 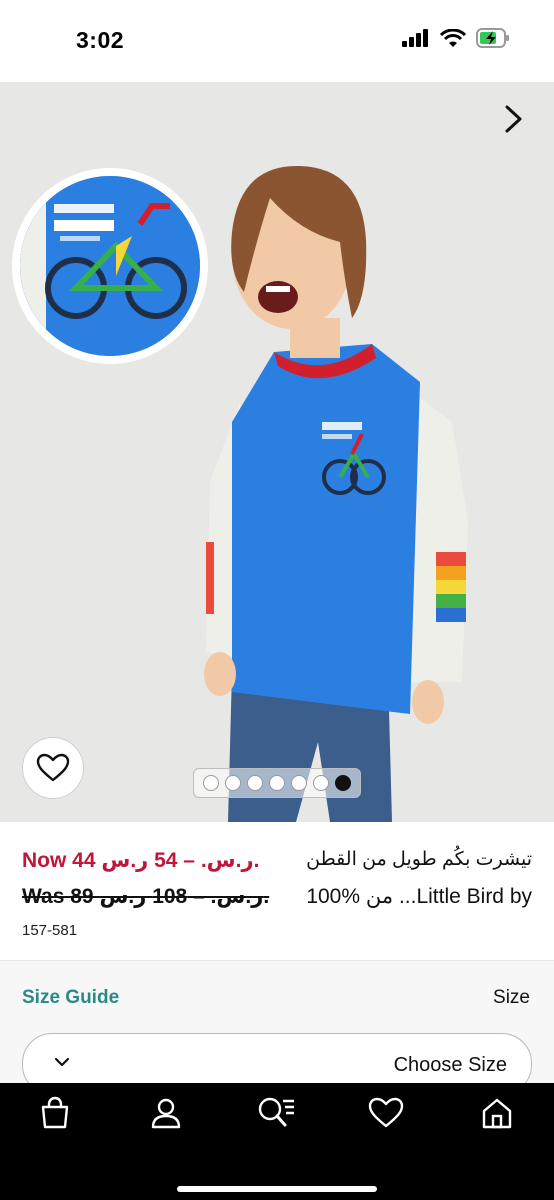 I want to click on bag-icon, so click(x=55, y=1112).